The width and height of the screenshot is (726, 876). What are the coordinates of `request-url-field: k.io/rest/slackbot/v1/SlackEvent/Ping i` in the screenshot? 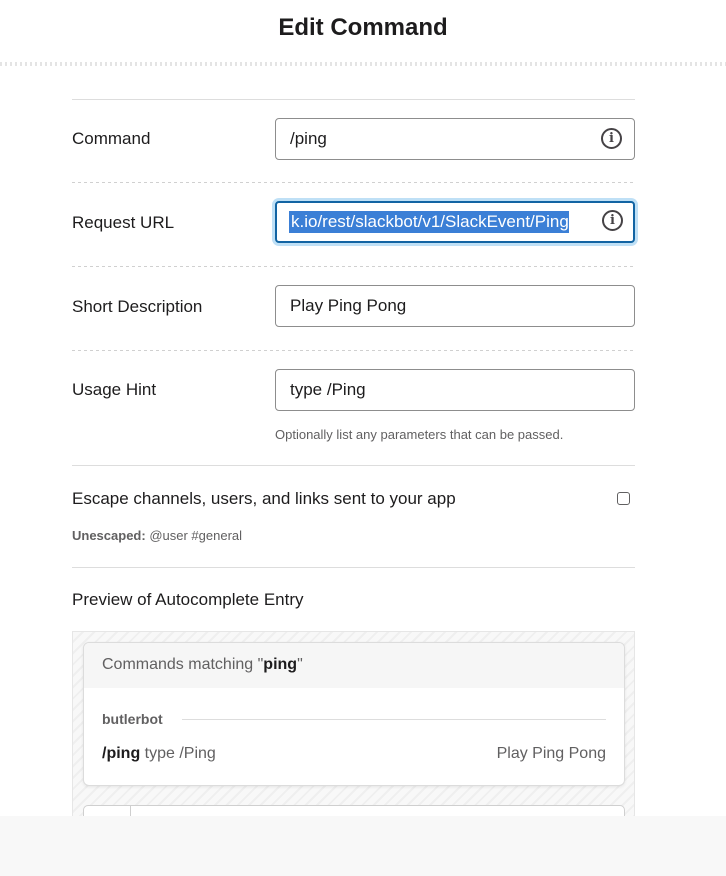 It's located at (455, 222).